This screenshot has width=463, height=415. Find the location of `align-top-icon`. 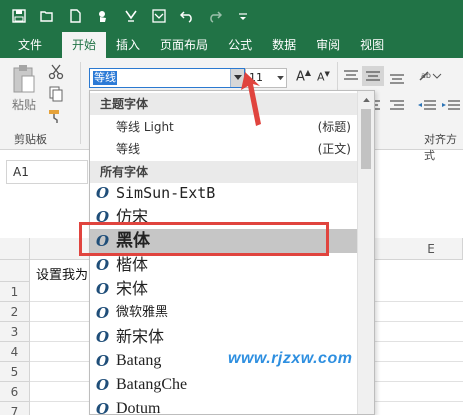

align-top-icon is located at coordinates (351, 76).